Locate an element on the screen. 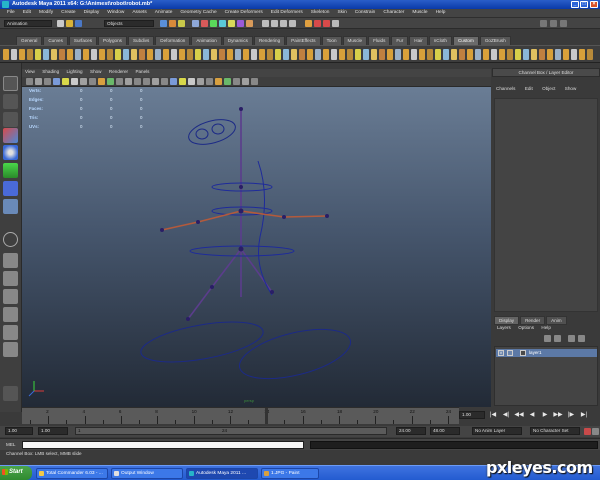  ipr-render-icon is located at coordinates (326, 23).